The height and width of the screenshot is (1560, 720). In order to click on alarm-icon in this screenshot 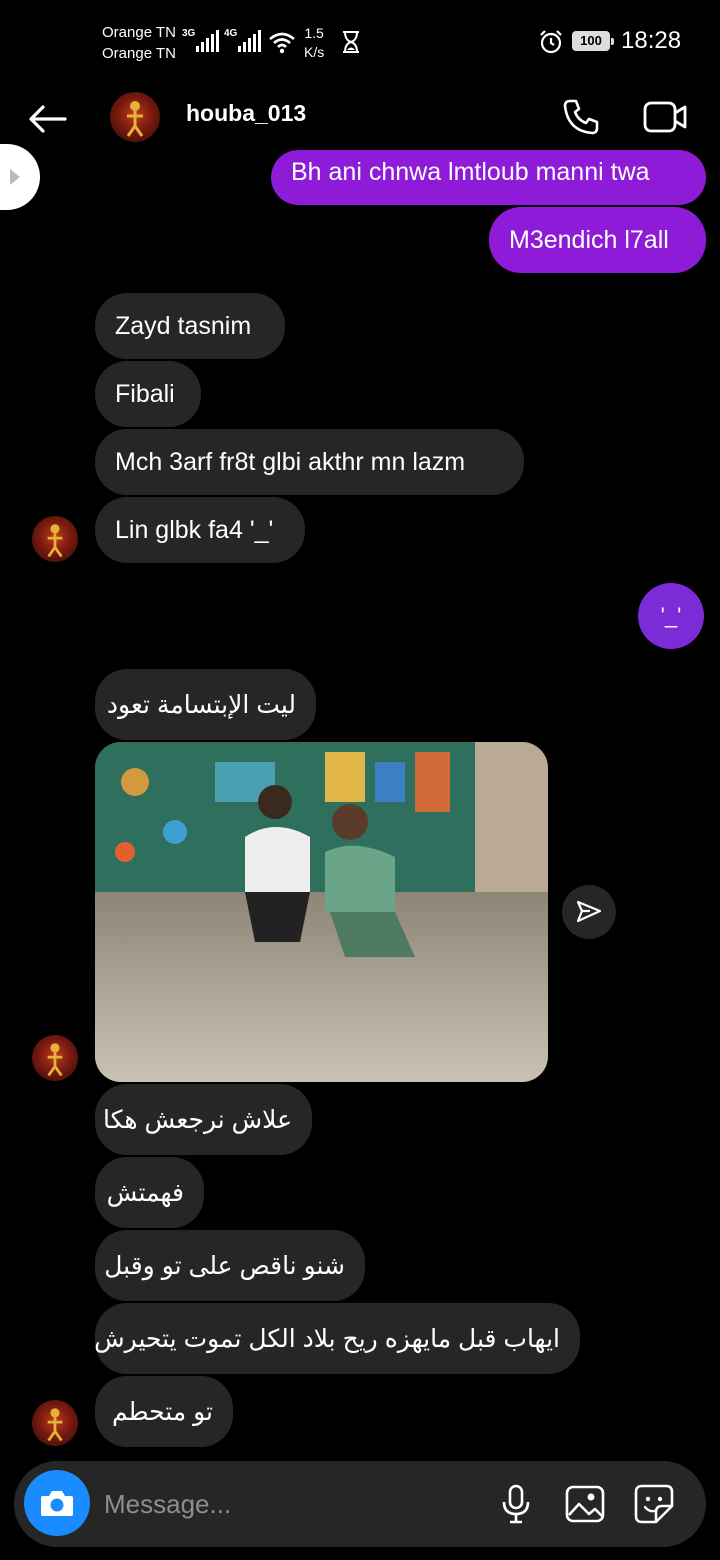, I will do `click(551, 42)`.